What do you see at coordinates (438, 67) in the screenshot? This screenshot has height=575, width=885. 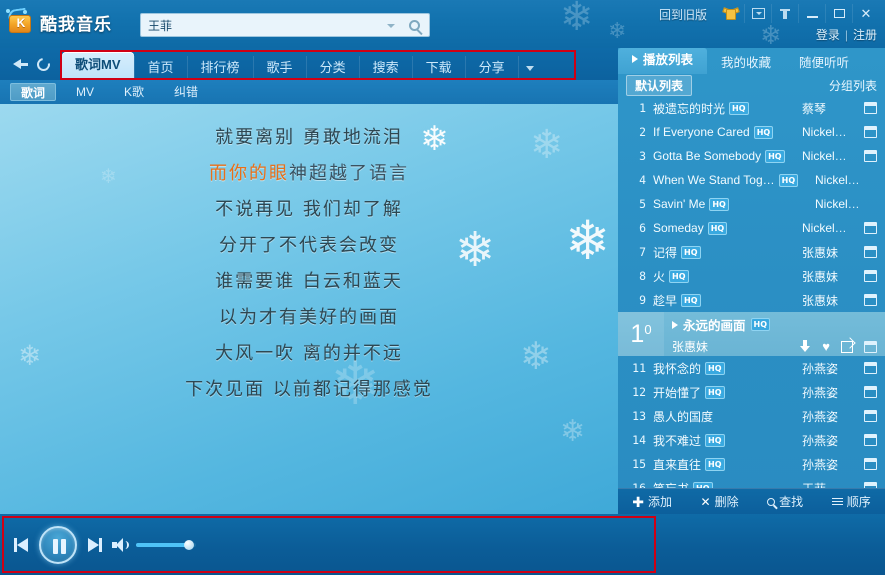 I see `tab-download: 下载` at bounding box center [438, 67].